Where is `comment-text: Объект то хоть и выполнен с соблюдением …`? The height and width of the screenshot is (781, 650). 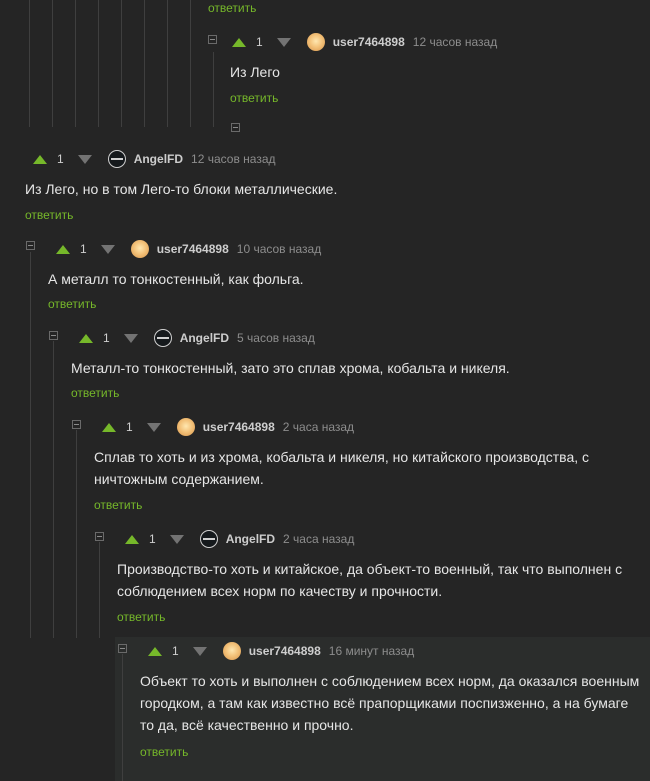
comment-text: Объект то хоть и выполнен с соблюдением … is located at coordinates (389, 703).